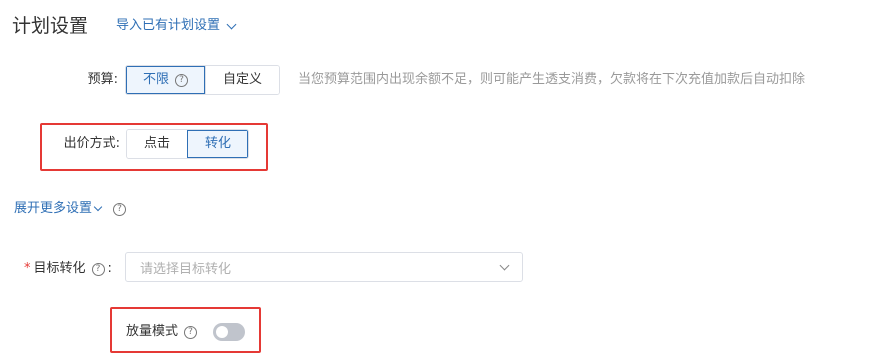 The height and width of the screenshot is (361, 885). I want to click on import-link-label: 导入已有计划设置, so click(168, 25).